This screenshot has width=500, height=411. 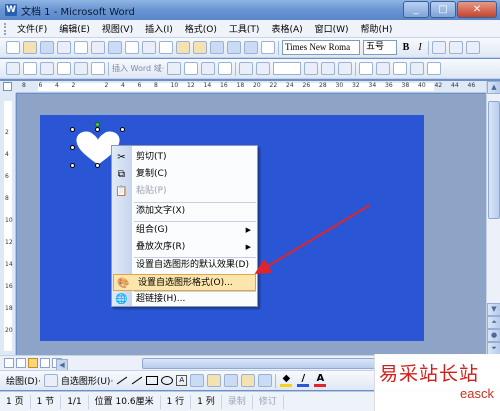 I want to click on next-record-icon, so click(x=311, y=68).